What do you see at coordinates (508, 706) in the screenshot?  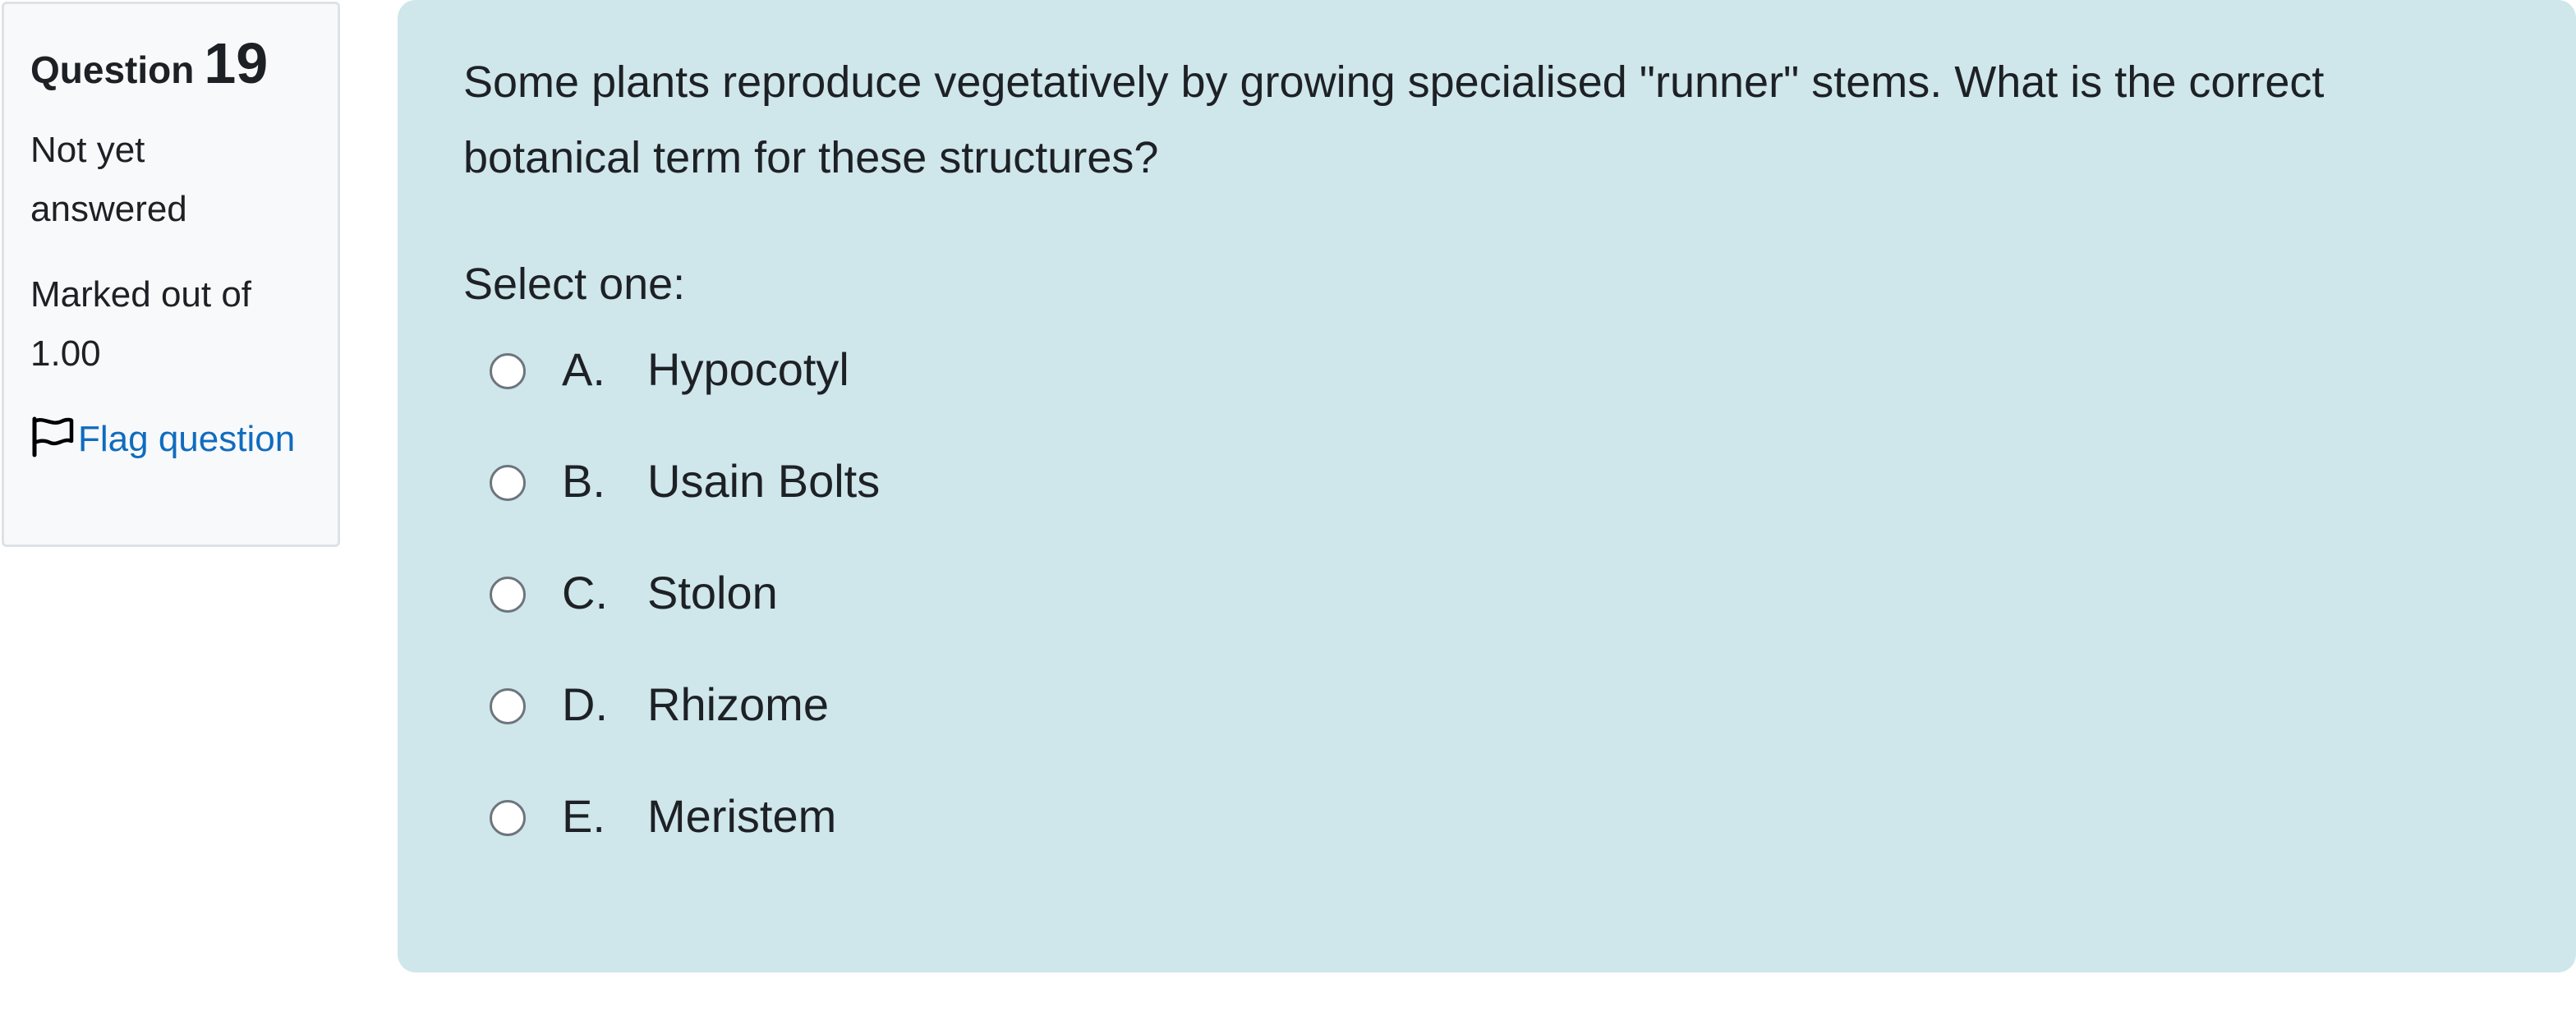 I see `answer-d-radio` at bounding box center [508, 706].